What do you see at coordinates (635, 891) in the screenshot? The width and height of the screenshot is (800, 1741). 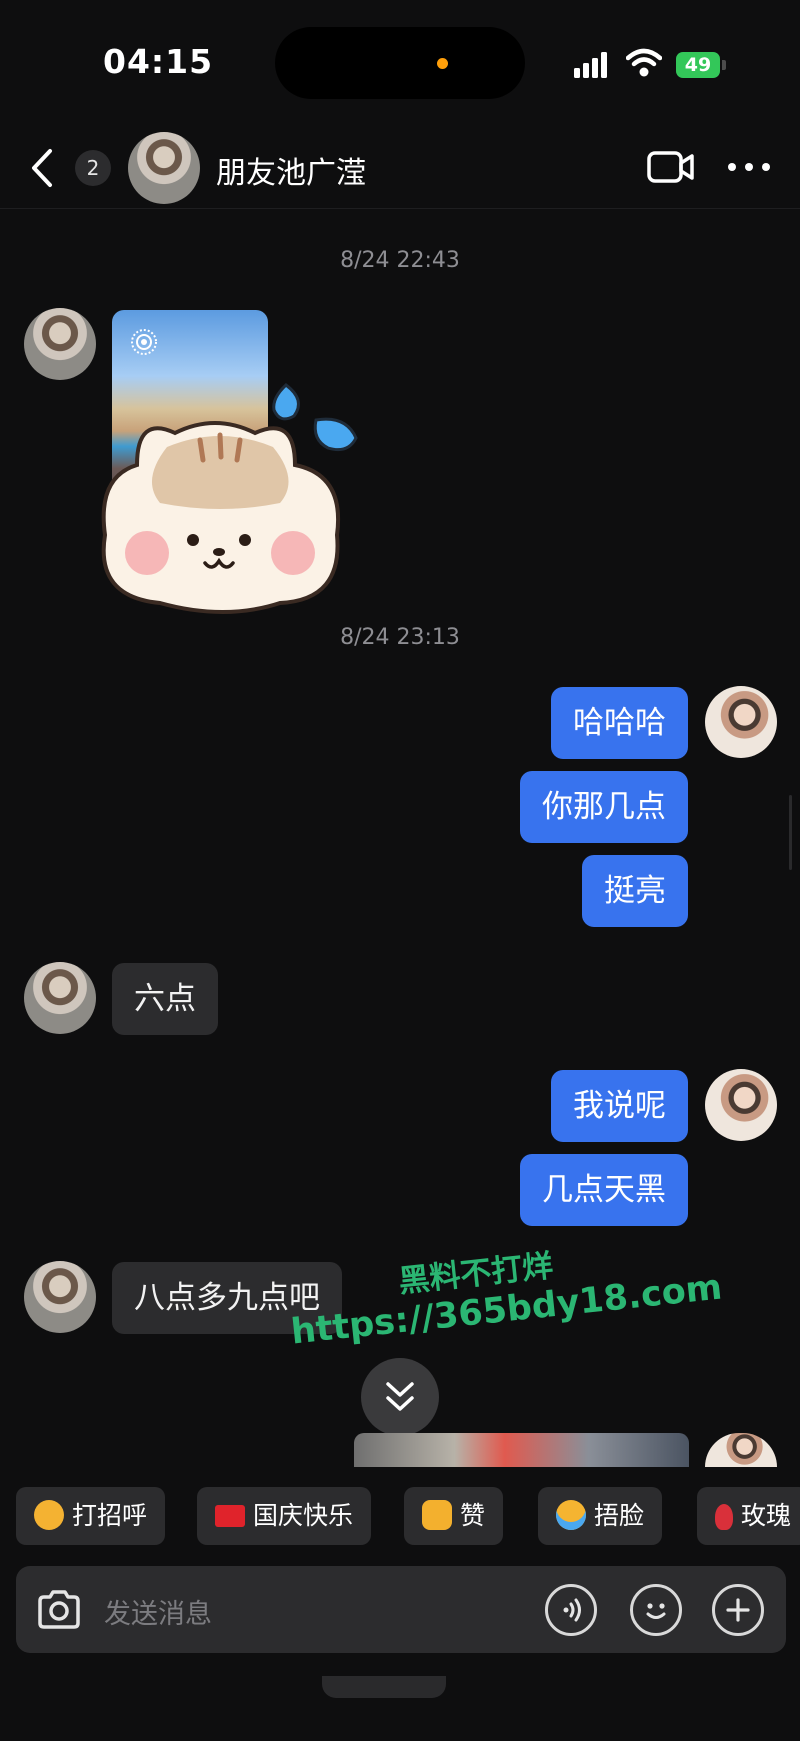 I see `outgoing-message: 挺亮` at bounding box center [635, 891].